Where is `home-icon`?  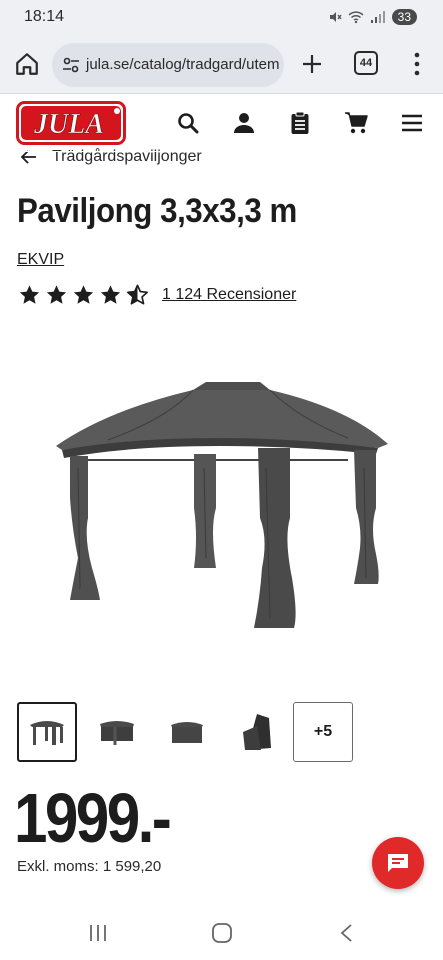
home-icon is located at coordinates (27, 64).